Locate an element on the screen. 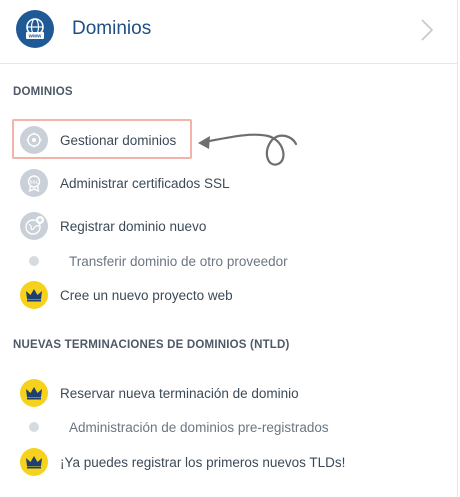  menu-item-reservar-terminacion: Reservar nueva terminación de dominio is located at coordinates (159, 393).